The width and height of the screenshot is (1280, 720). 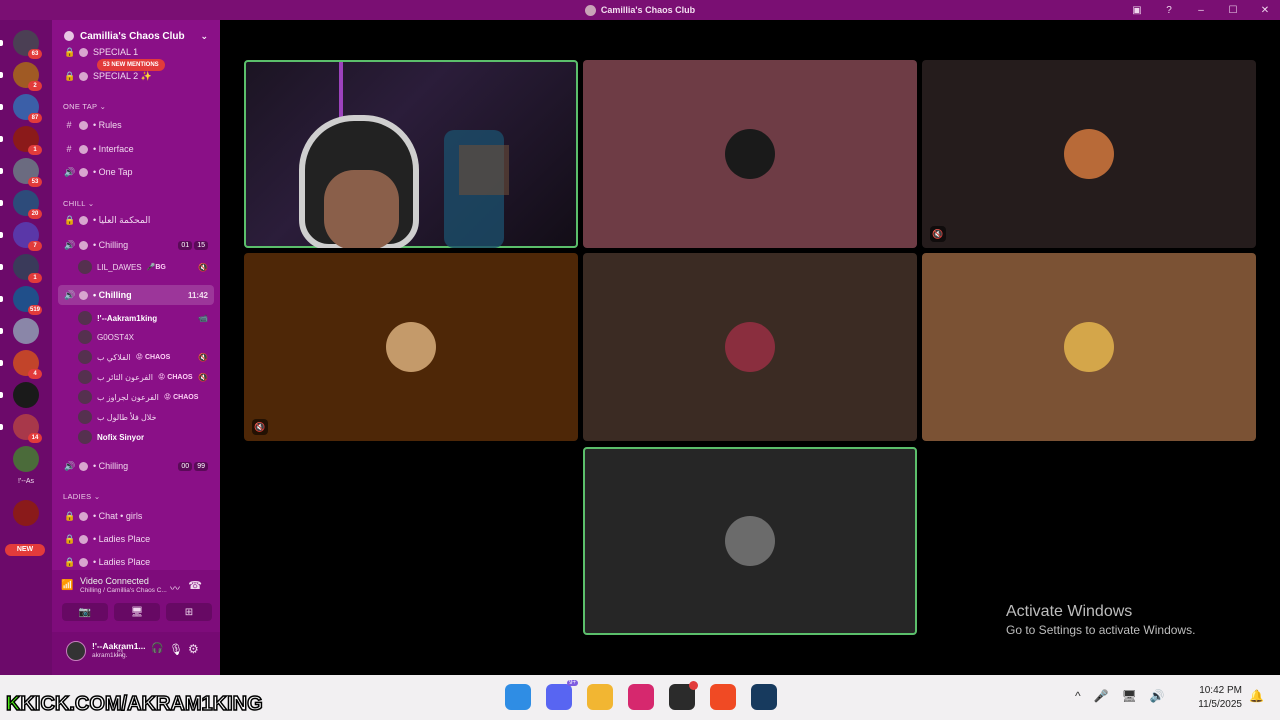 What do you see at coordinates (146, 318) in the screenshot?
I see `voice-user: !'--Aakram1king 📹` at bounding box center [146, 318].